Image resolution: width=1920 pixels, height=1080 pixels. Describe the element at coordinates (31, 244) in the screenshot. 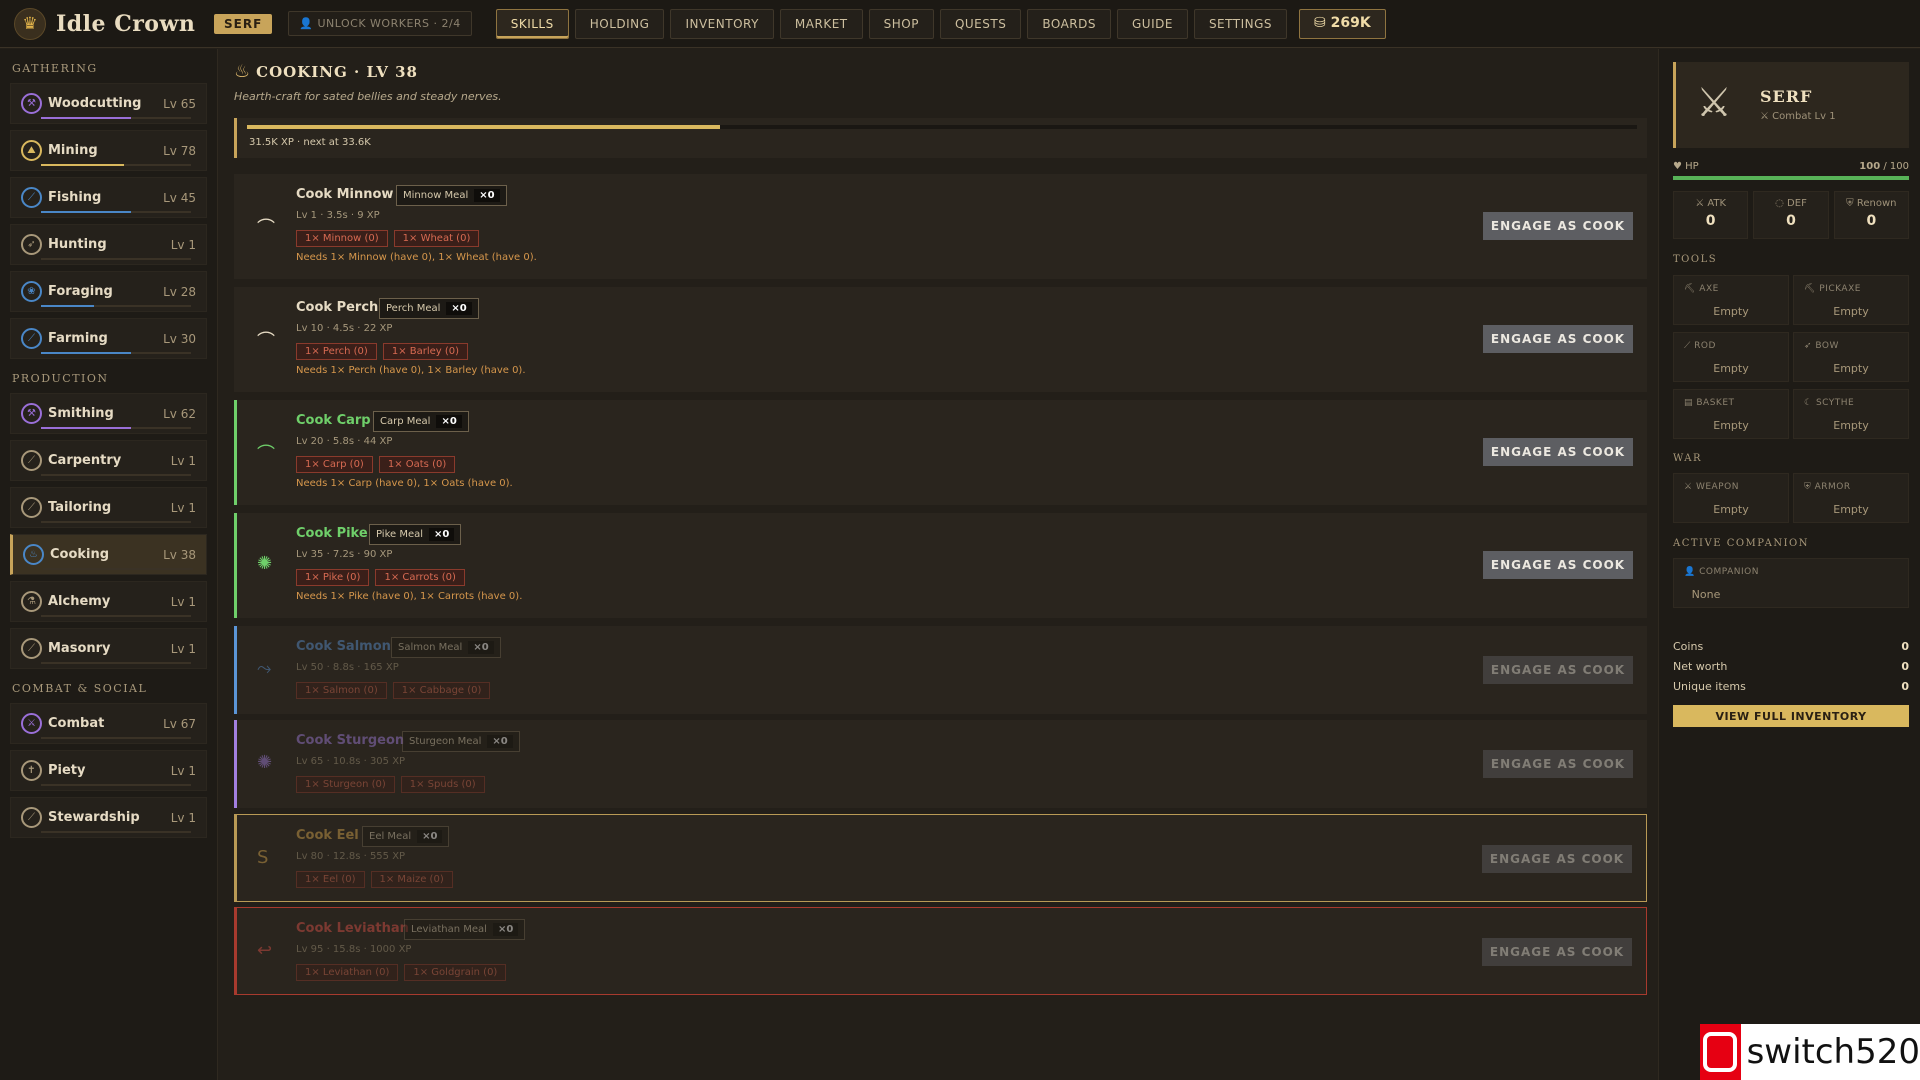

I see `hunting-skill-icon: ➶` at that location.